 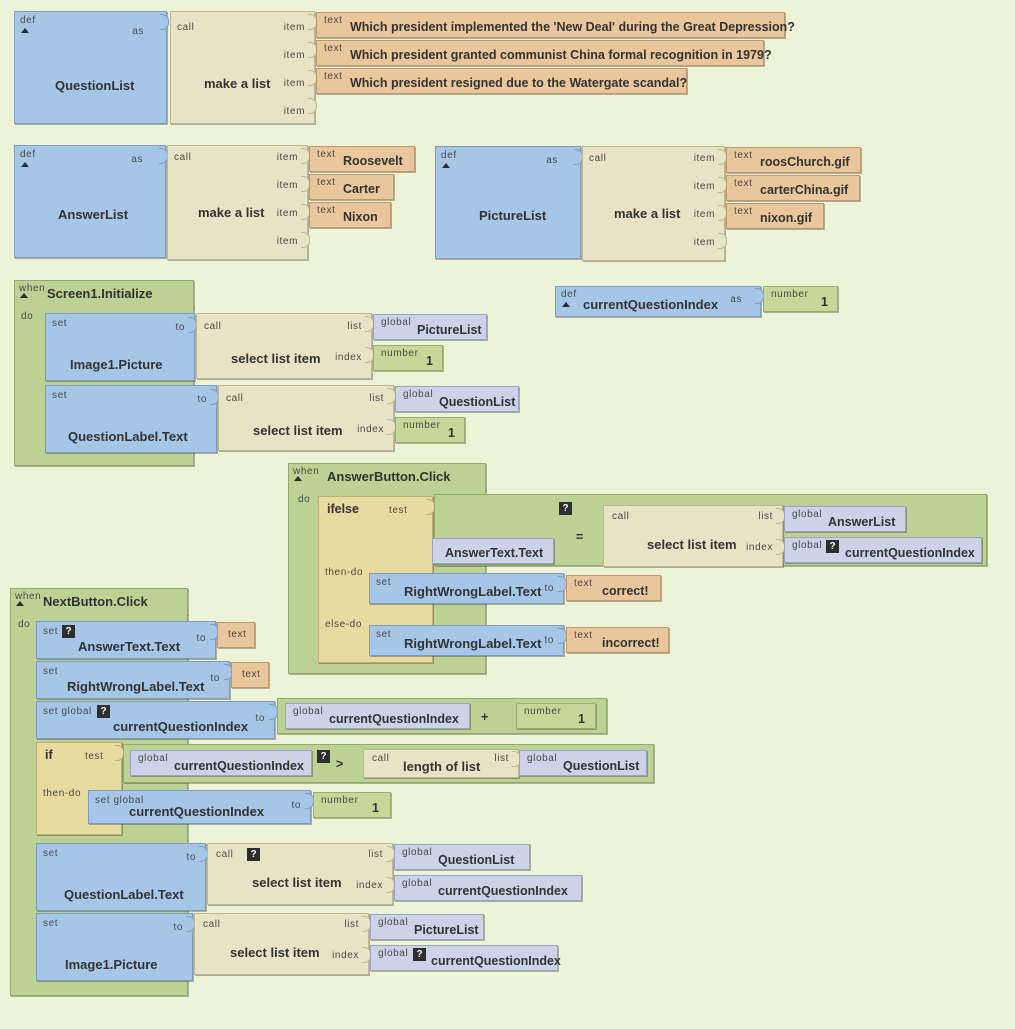 I want to click on block-text-answer-2: text Carter, so click(x=351, y=187).